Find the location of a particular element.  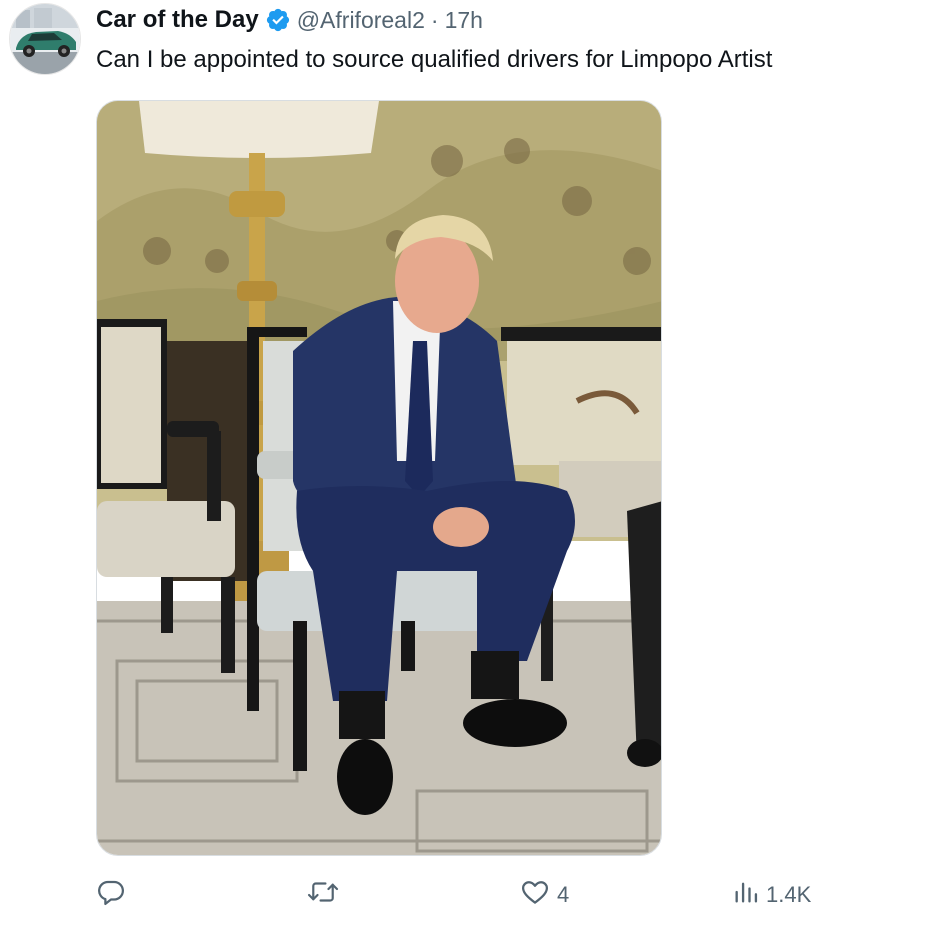

avatar-car-image is located at coordinates (45, 39).